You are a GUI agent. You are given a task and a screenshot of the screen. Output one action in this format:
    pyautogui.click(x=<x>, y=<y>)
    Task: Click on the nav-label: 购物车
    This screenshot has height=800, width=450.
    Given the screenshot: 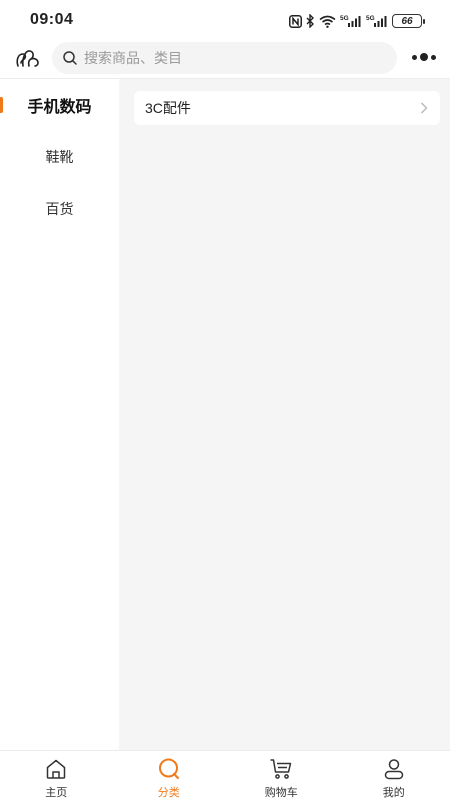 What is the action you would take?
    pyautogui.click(x=281, y=793)
    